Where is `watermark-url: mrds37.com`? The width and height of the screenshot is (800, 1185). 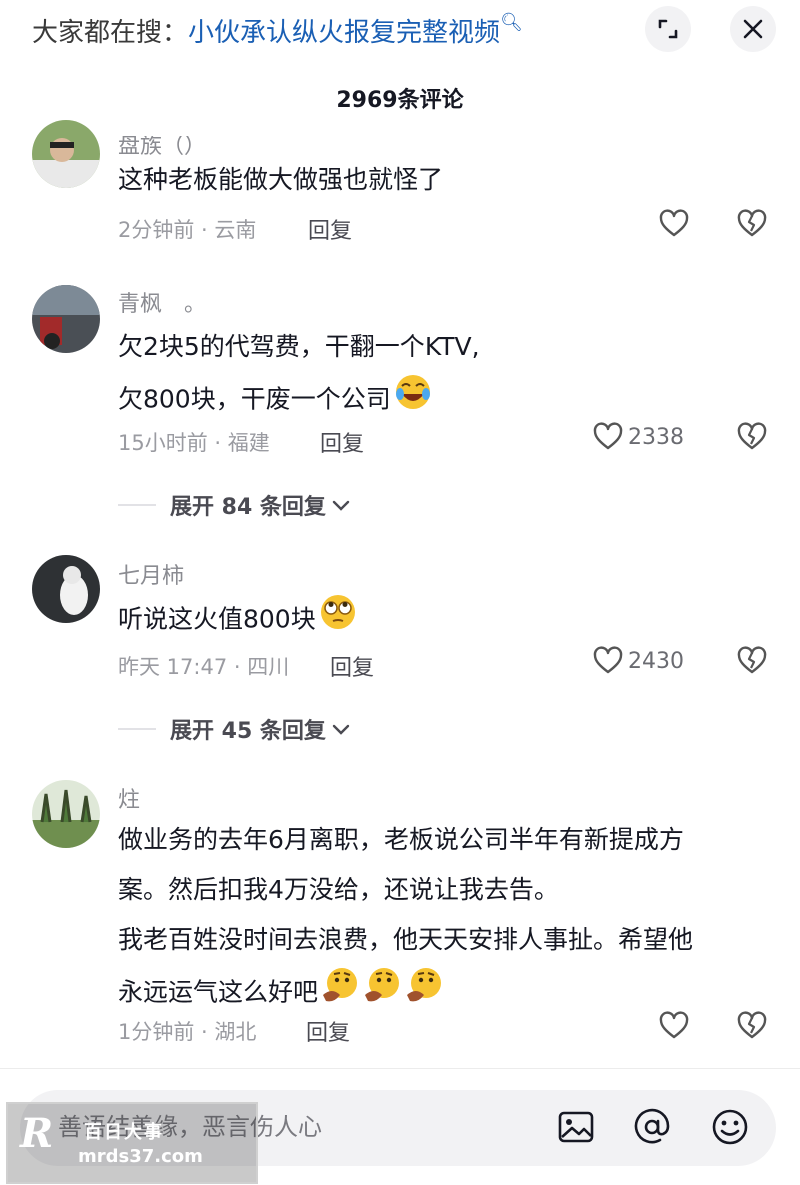 watermark-url: mrds37.com is located at coordinates (140, 1156).